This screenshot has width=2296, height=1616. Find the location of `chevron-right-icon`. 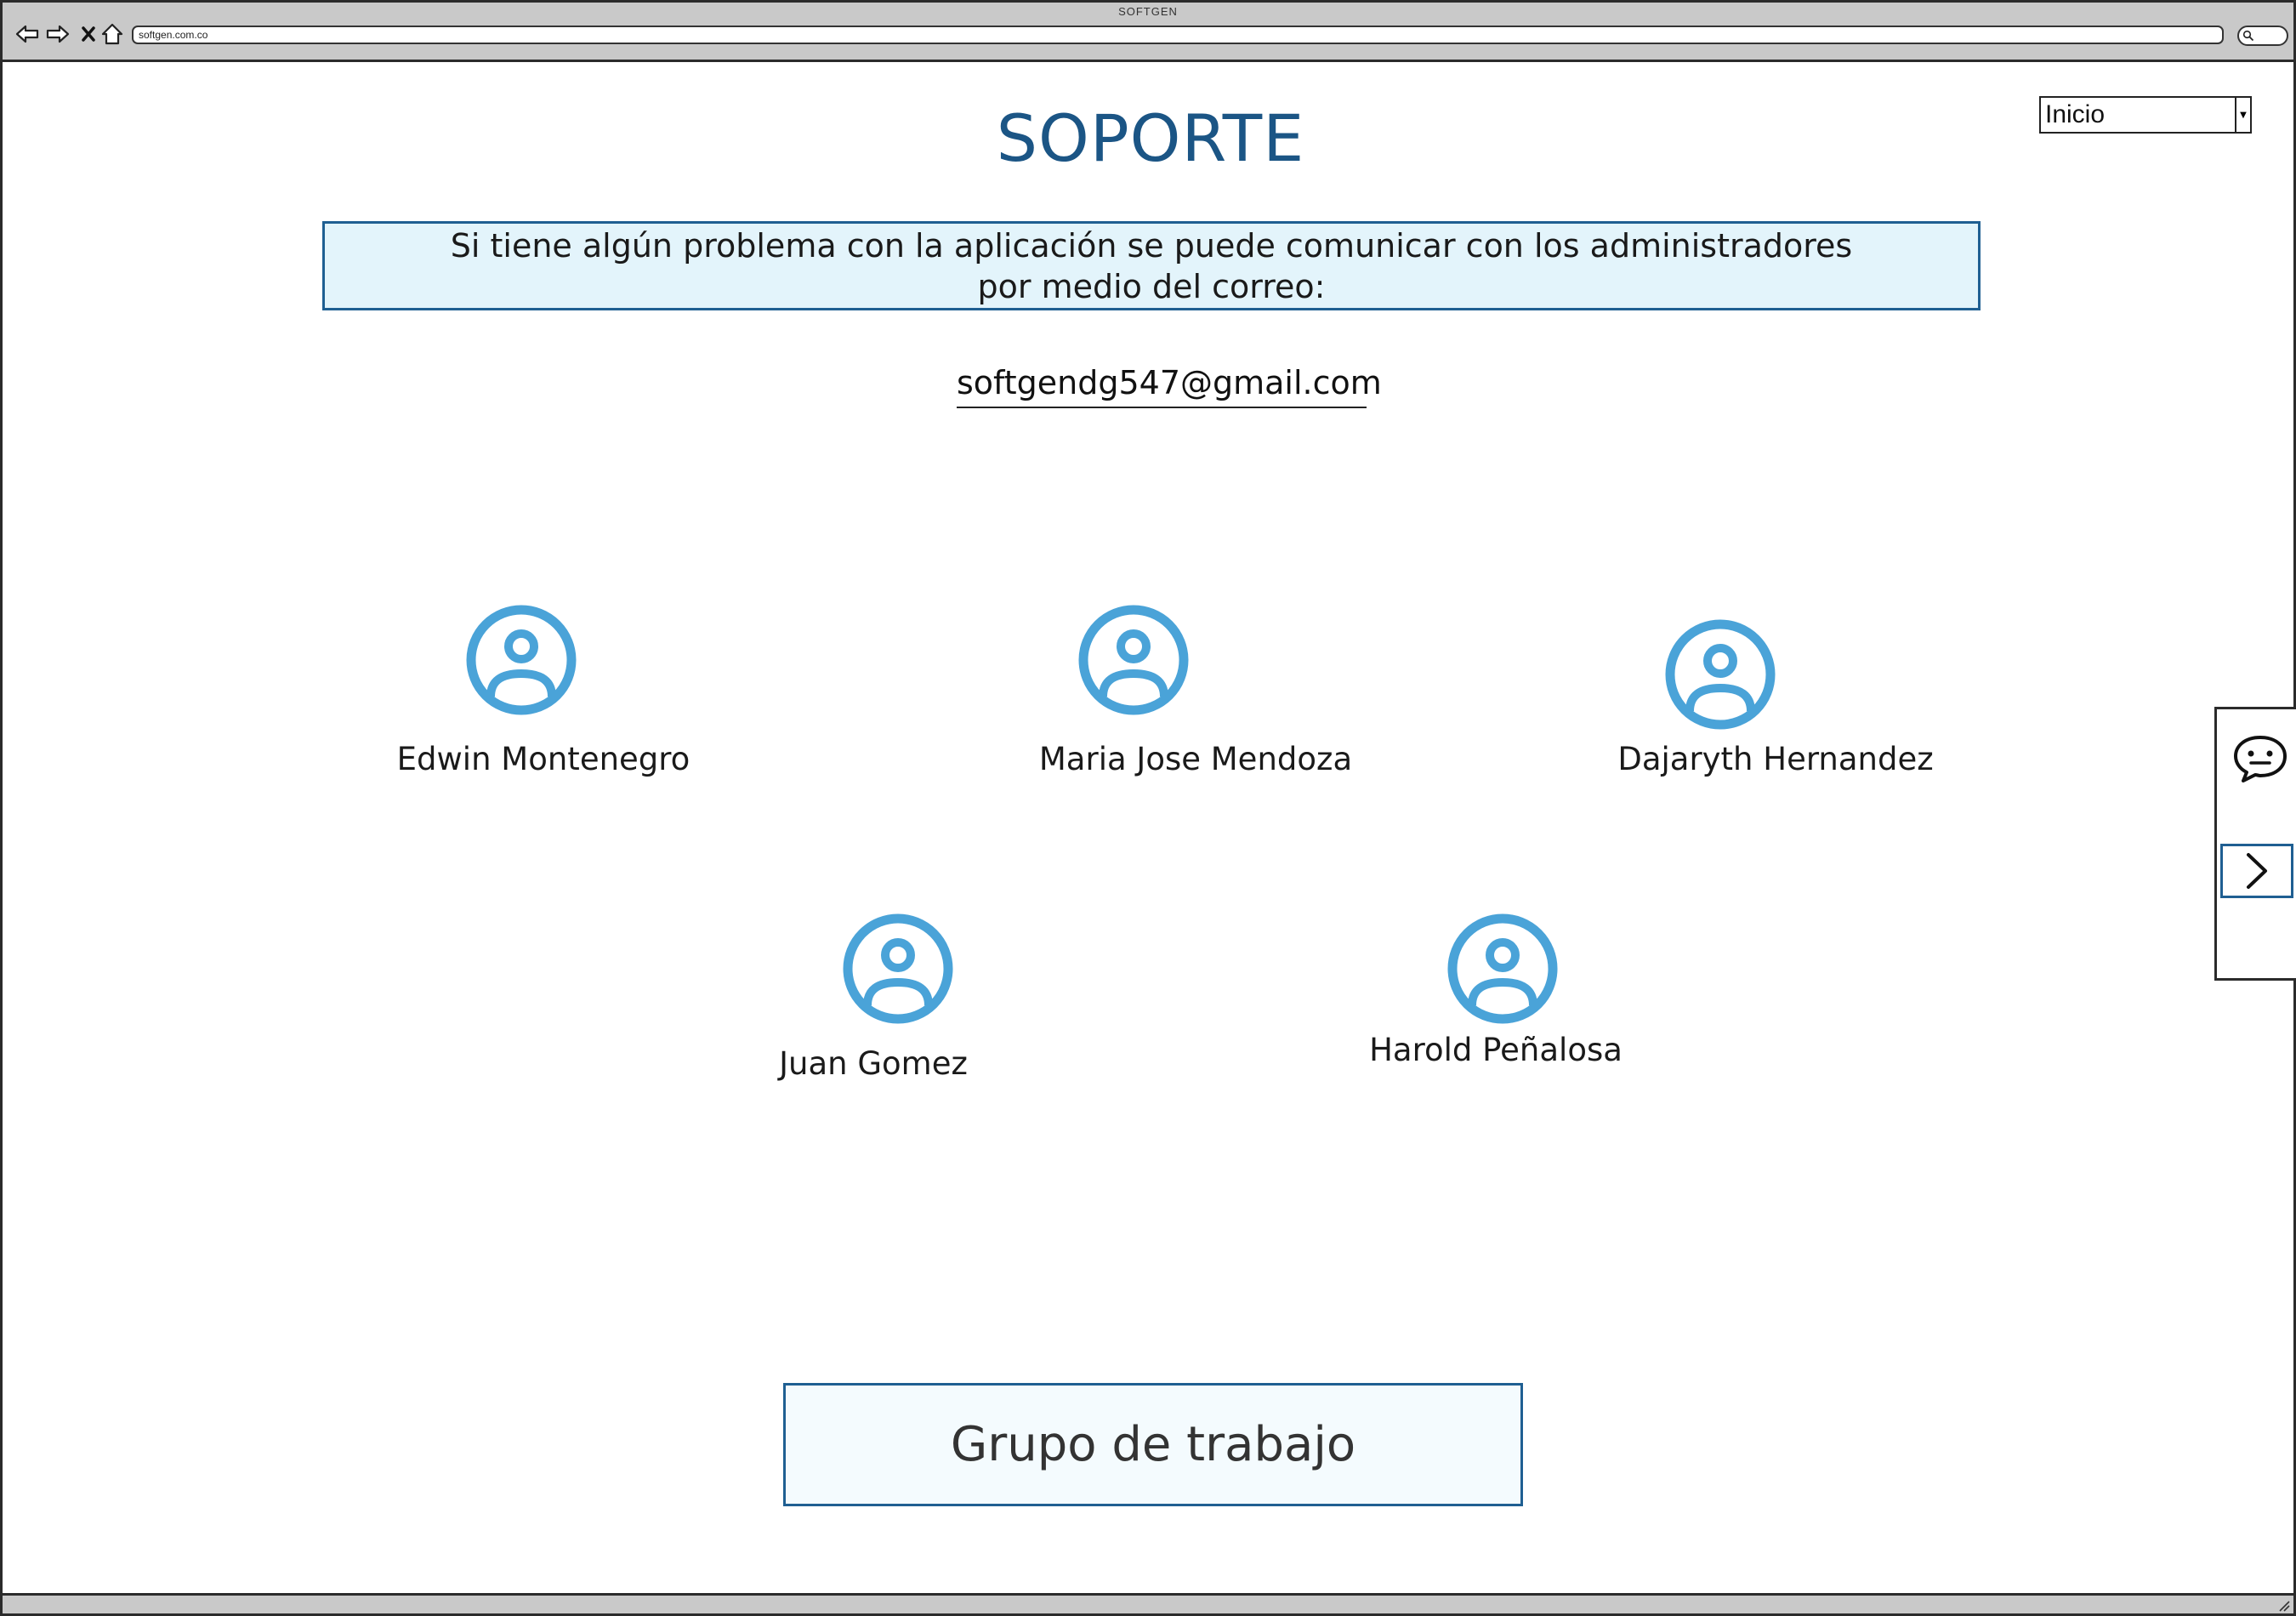

chevron-right-icon is located at coordinates (2257, 871).